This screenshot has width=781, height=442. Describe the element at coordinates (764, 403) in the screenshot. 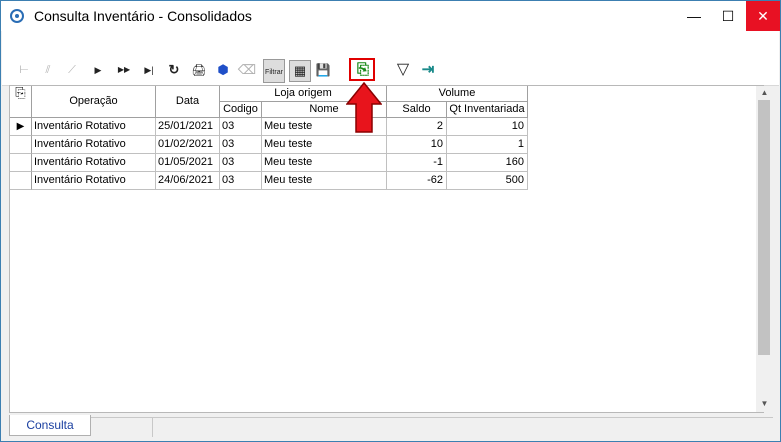

I see `scroll-down-icon: ▼` at that location.